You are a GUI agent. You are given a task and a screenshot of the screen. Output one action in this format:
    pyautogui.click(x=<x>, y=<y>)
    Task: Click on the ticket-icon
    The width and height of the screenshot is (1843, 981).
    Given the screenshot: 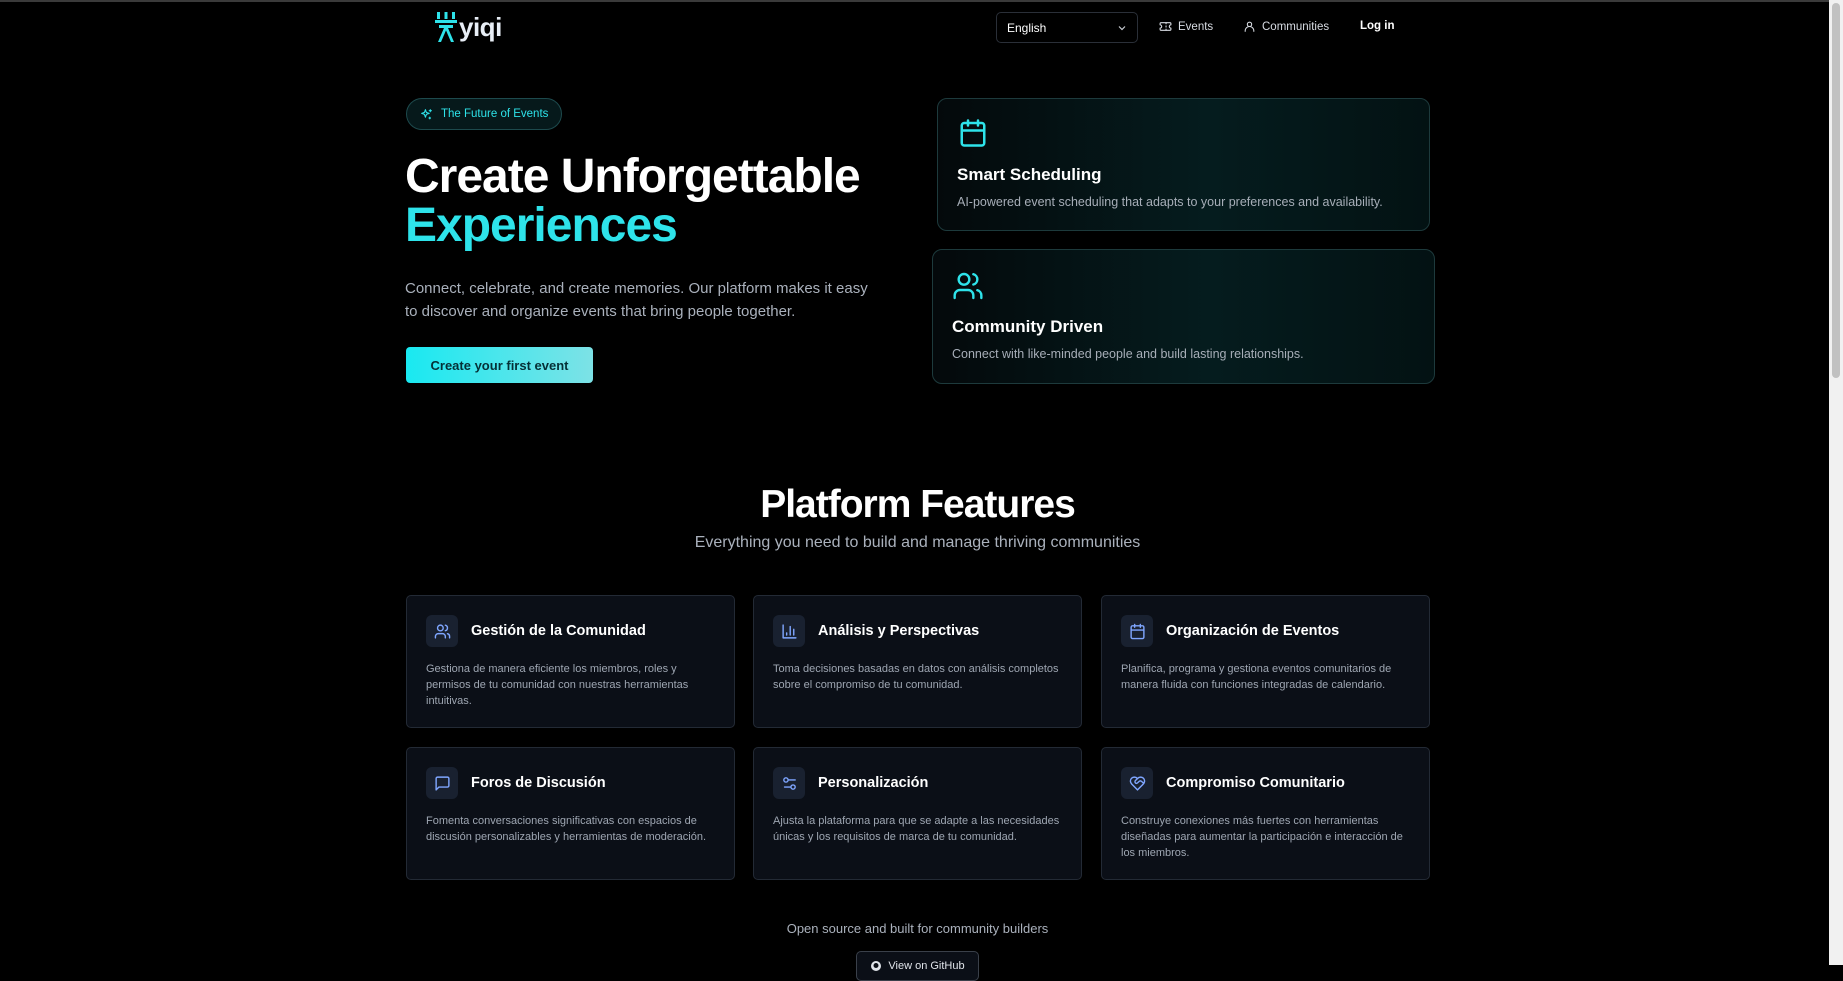 What is the action you would take?
    pyautogui.click(x=1165, y=26)
    